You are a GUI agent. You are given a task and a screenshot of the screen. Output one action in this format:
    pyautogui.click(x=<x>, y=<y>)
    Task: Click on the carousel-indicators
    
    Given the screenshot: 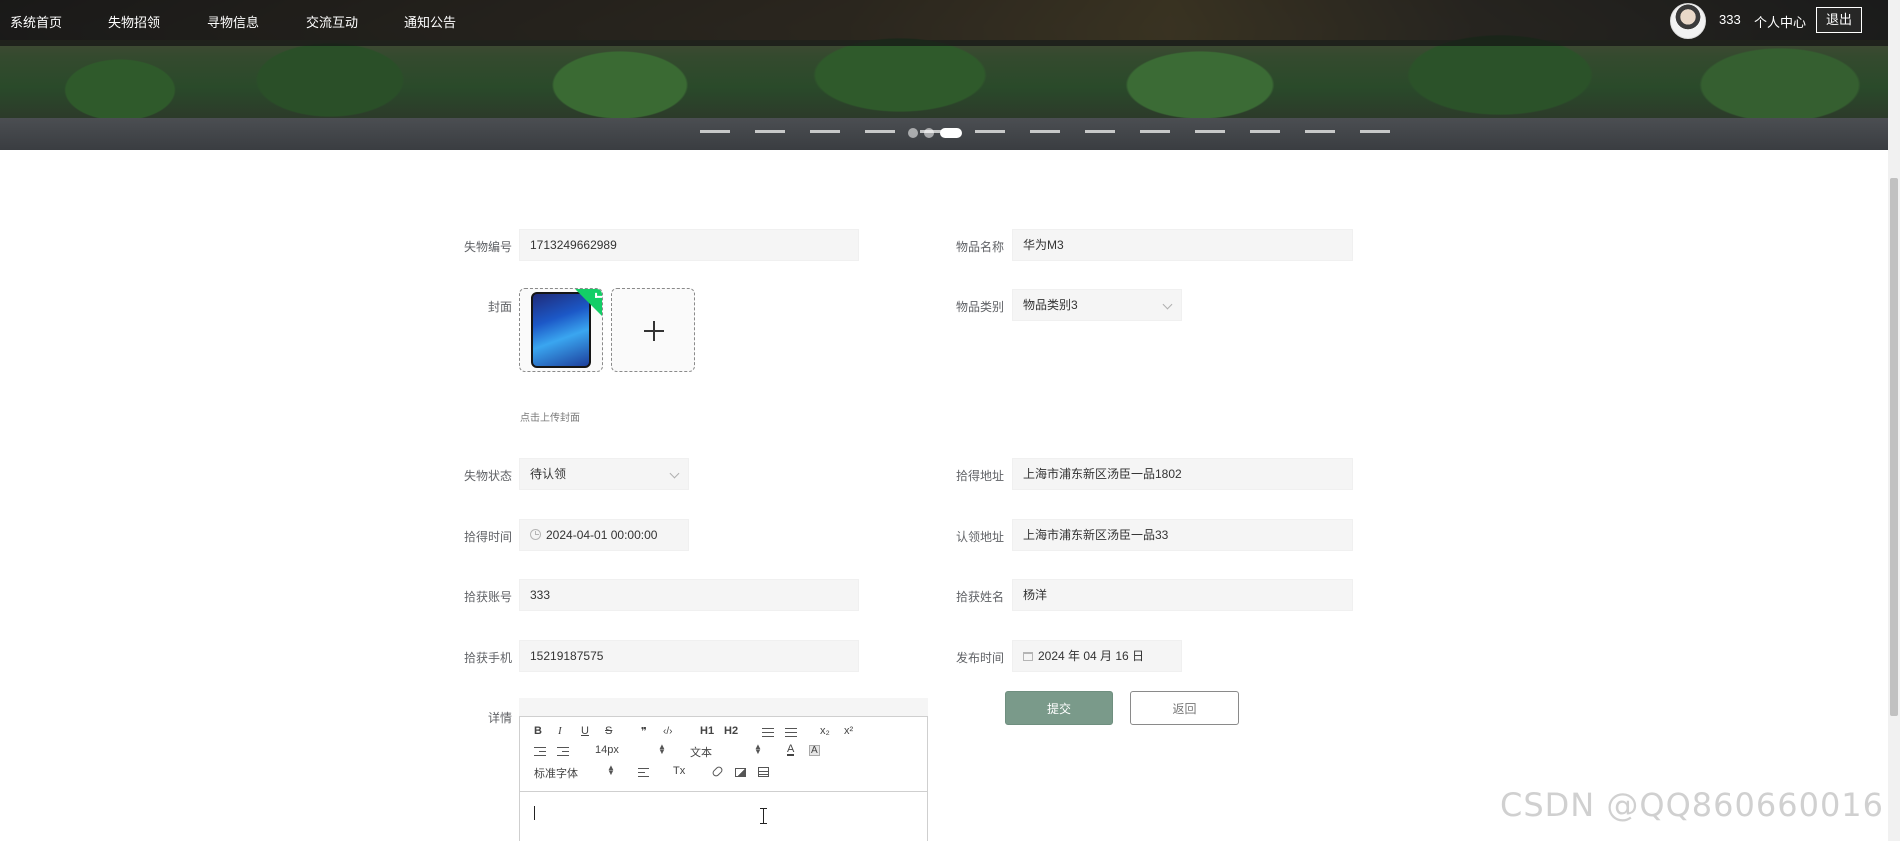 What is the action you would take?
    pyautogui.click(x=935, y=133)
    